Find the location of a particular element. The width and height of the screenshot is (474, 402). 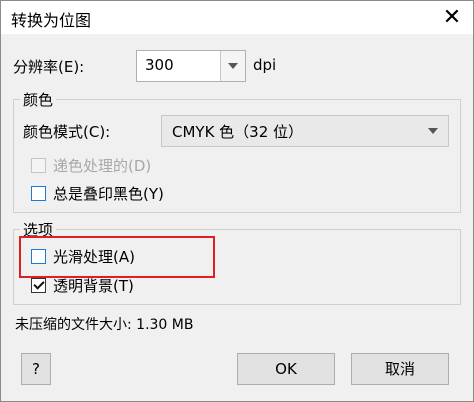

ok-button: OK is located at coordinates (286, 369).